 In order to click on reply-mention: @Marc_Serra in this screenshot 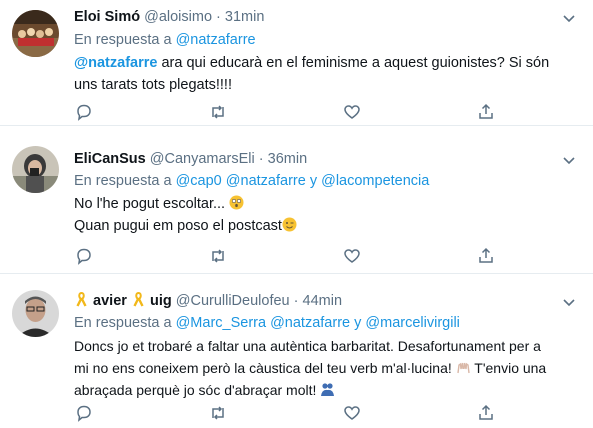, I will do `click(221, 323)`.